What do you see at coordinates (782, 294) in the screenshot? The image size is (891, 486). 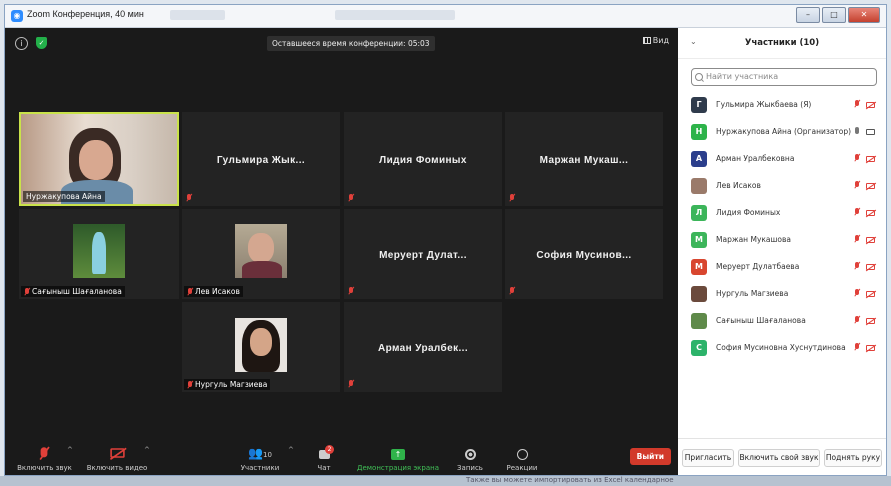 I see `participant-row: Нургуль Магзиева` at bounding box center [782, 294].